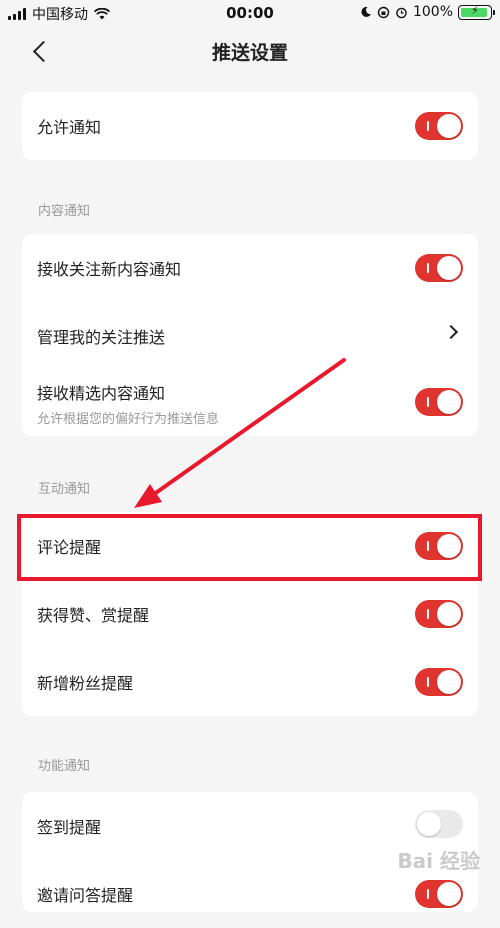  I want to click on watermark-logo: Bai 经验, so click(438, 861).